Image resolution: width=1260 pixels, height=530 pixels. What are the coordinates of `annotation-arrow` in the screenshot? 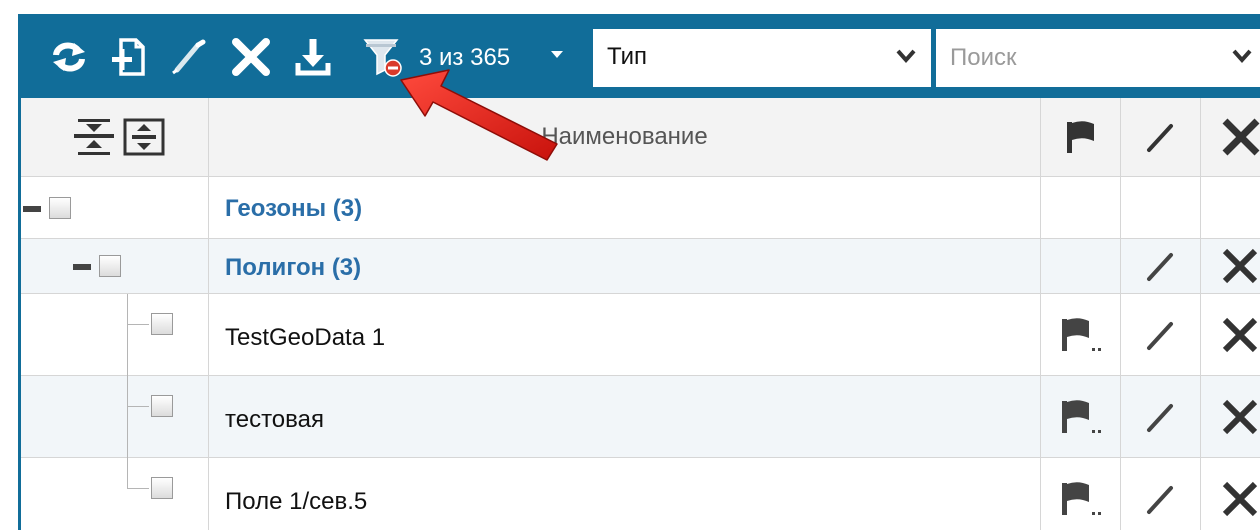 It's located at (479, 115).